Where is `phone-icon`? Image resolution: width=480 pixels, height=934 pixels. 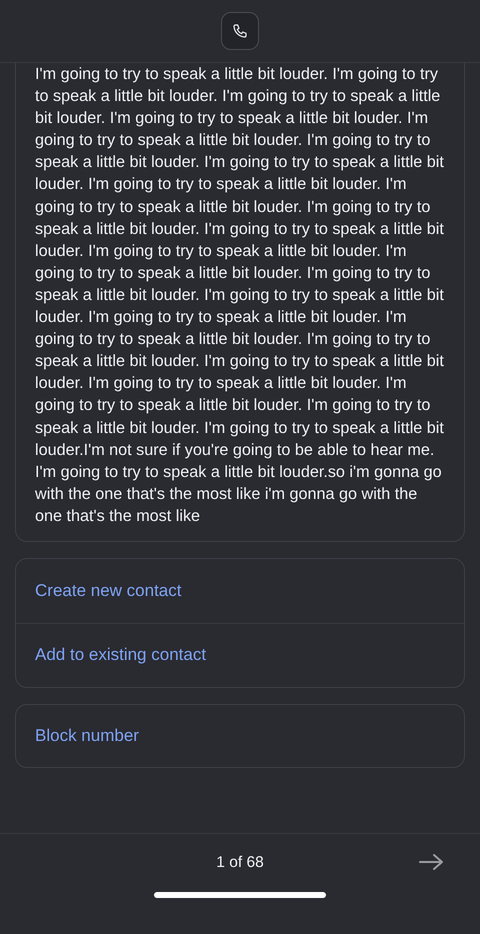 phone-icon is located at coordinates (240, 31).